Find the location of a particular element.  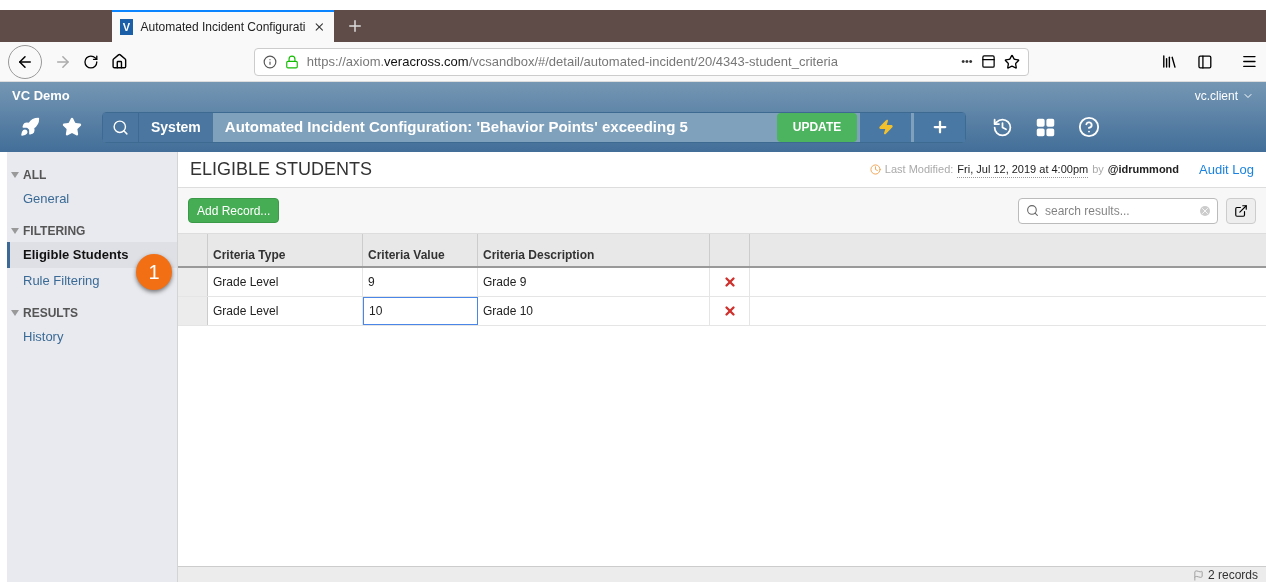

site-logo: V is located at coordinates (126, 27).